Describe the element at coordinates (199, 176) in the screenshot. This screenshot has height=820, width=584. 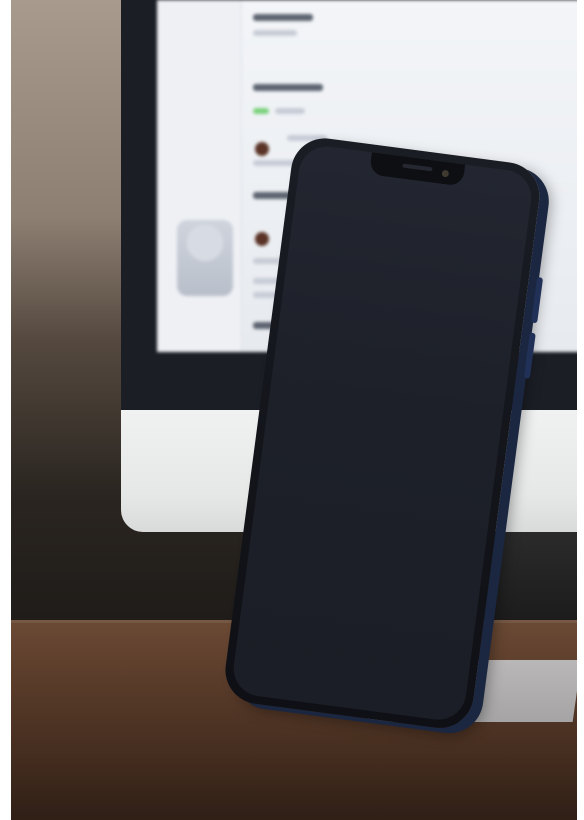
I see `monitor-screen-sidebar` at that location.